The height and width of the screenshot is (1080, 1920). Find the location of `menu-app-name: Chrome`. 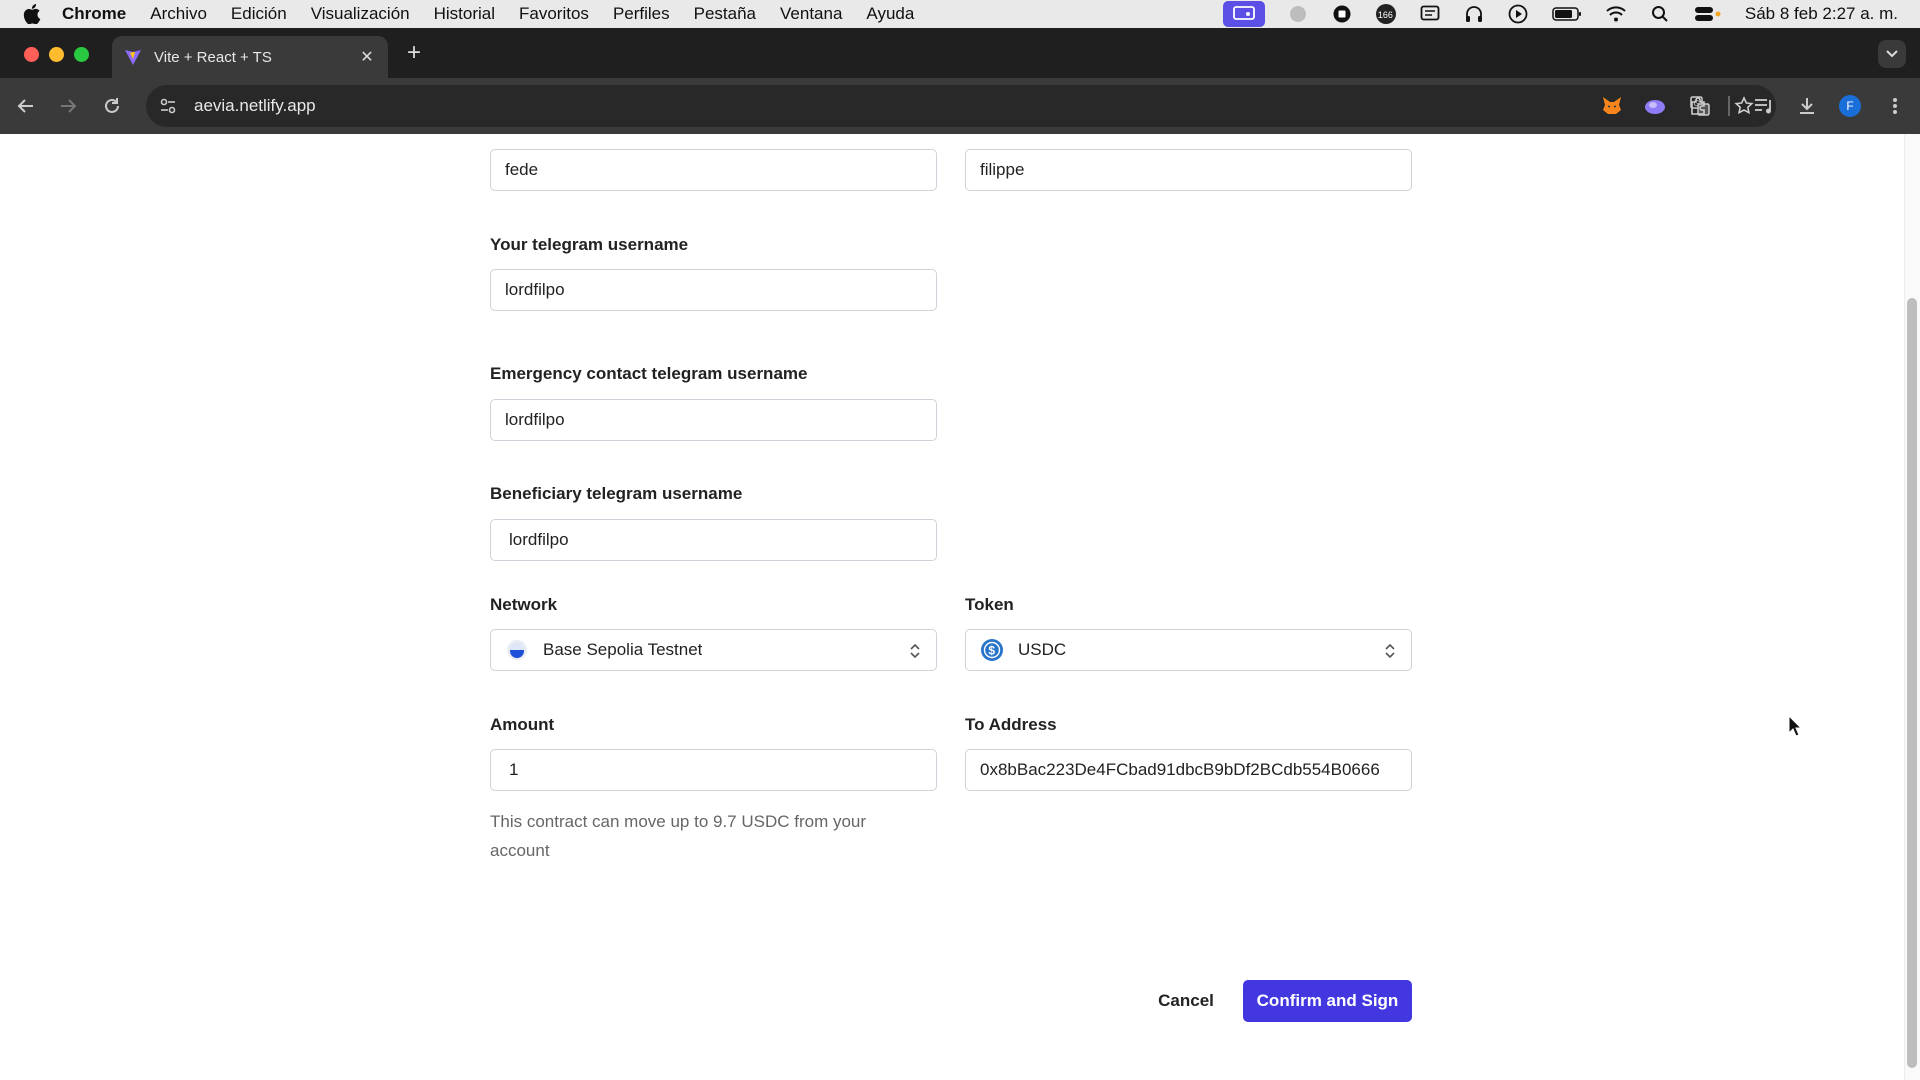

menu-app-name: Chrome is located at coordinates (94, 14).